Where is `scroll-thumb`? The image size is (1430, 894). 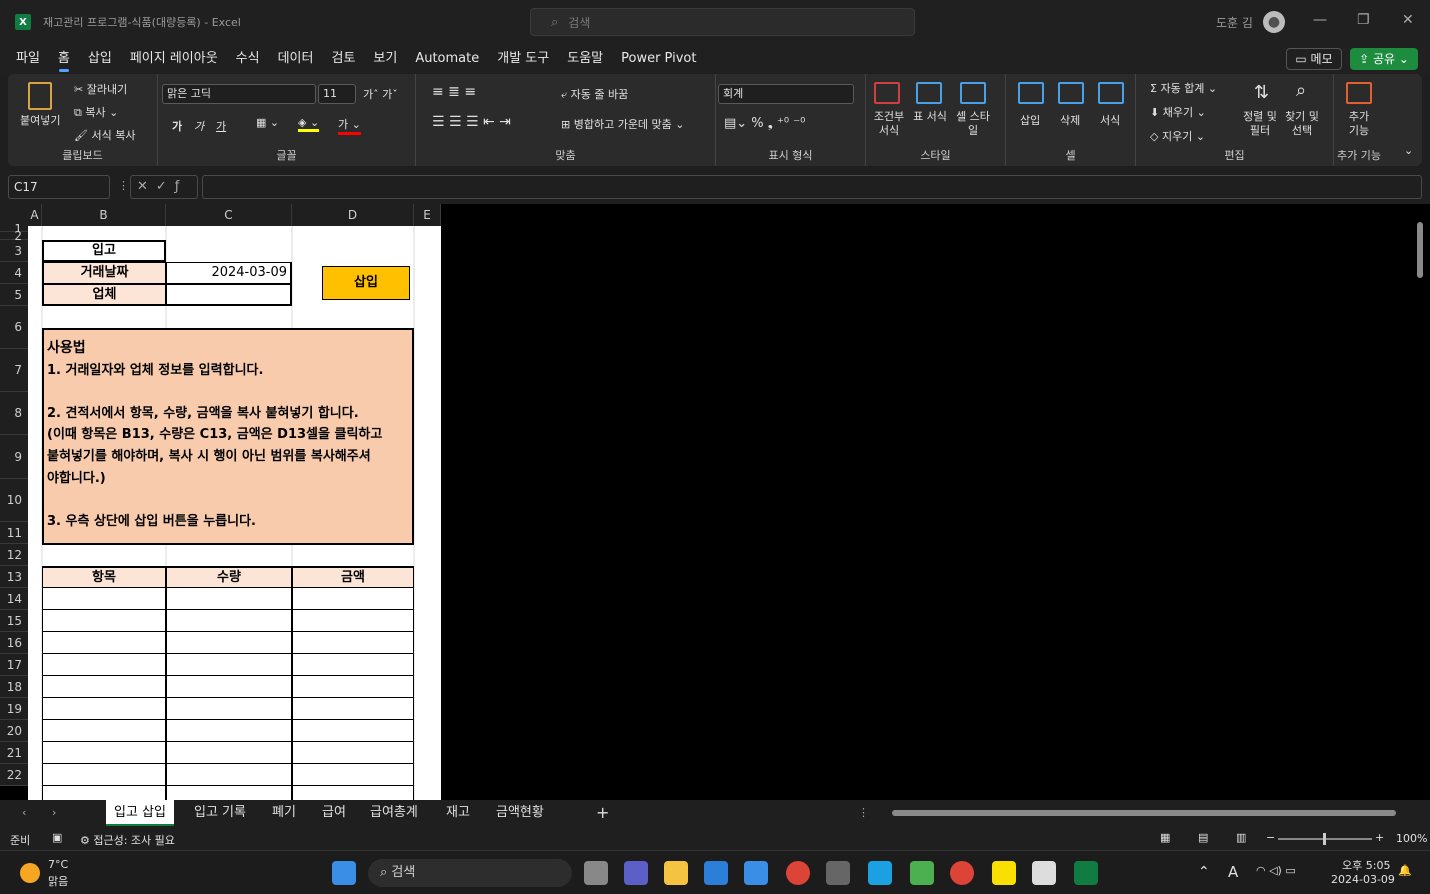 scroll-thumb is located at coordinates (1420, 250).